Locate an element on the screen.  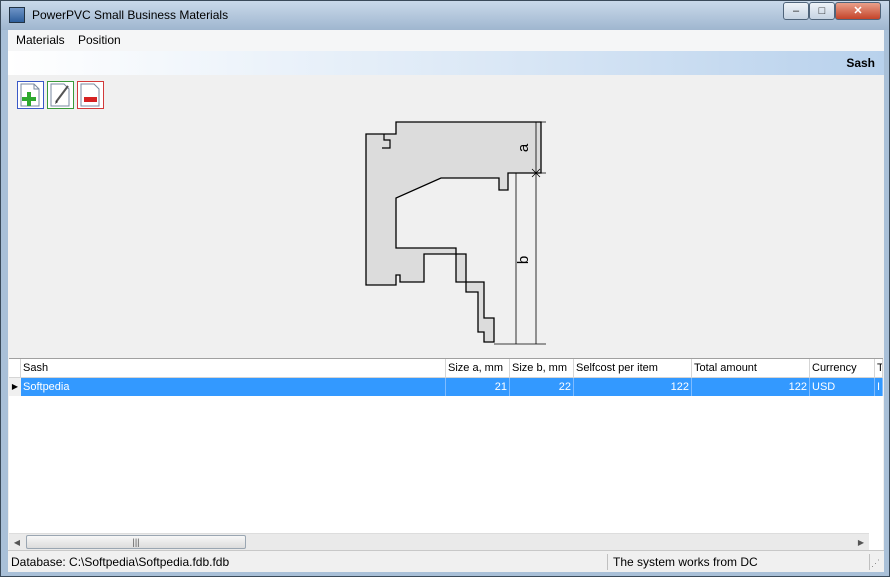
edit-icon is located at coordinates (60, 95).